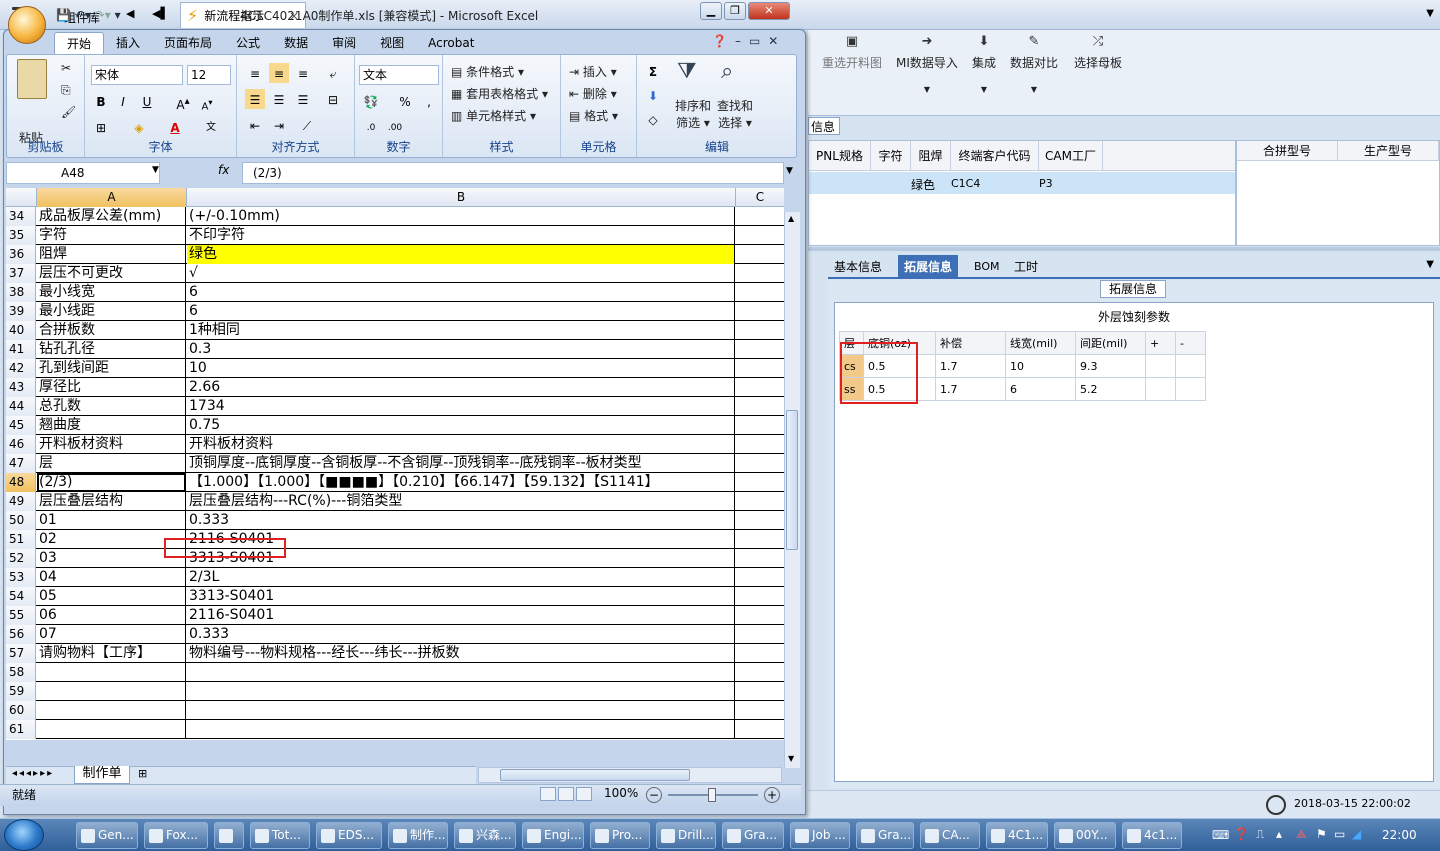 This screenshot has height=851, width=1440. What do you see at coordinates (333, 73) in the screenshot?
I see `wrap-text-icon: ⤶` at bounding box center [333, 73].